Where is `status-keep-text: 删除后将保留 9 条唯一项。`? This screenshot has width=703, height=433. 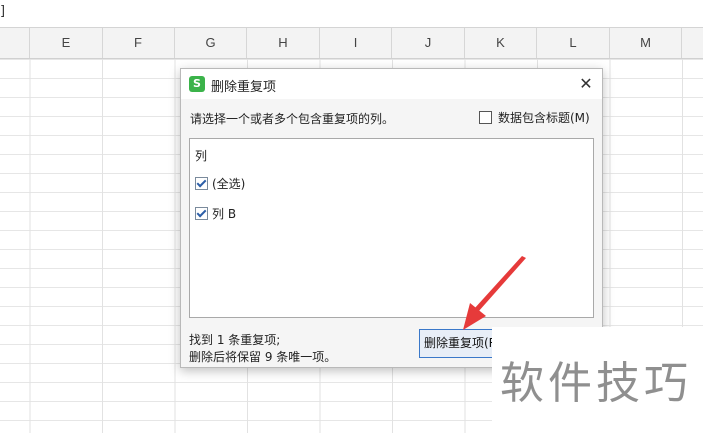 status-keep-text: 删除后将保留 9 条唯一项。 is located at coordinates (263, 357).